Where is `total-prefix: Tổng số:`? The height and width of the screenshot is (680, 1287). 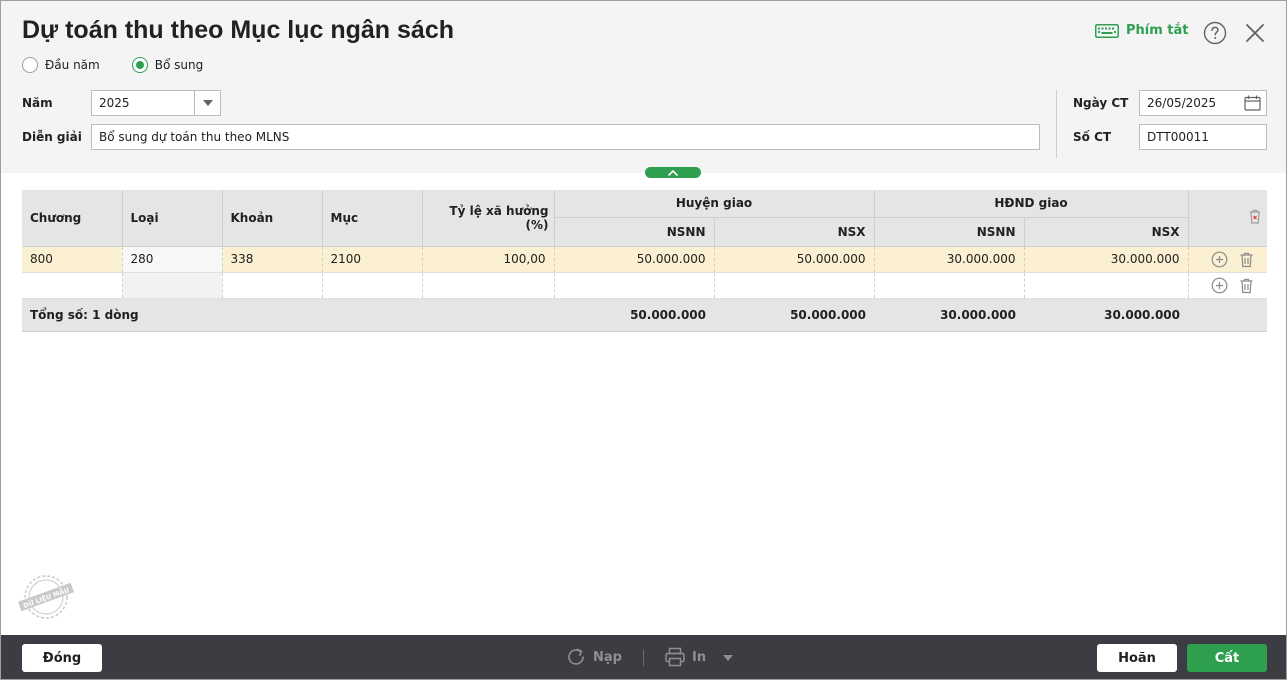
total-prefix: Tổng số: is located at coordinates (61, 314).